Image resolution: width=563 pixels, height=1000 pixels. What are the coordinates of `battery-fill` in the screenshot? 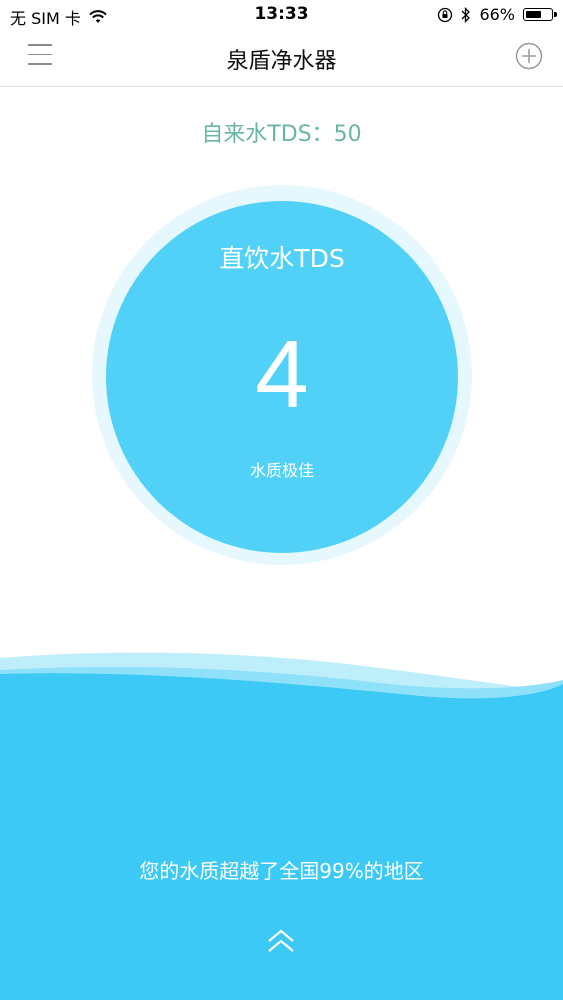 It's located at (533, 14).